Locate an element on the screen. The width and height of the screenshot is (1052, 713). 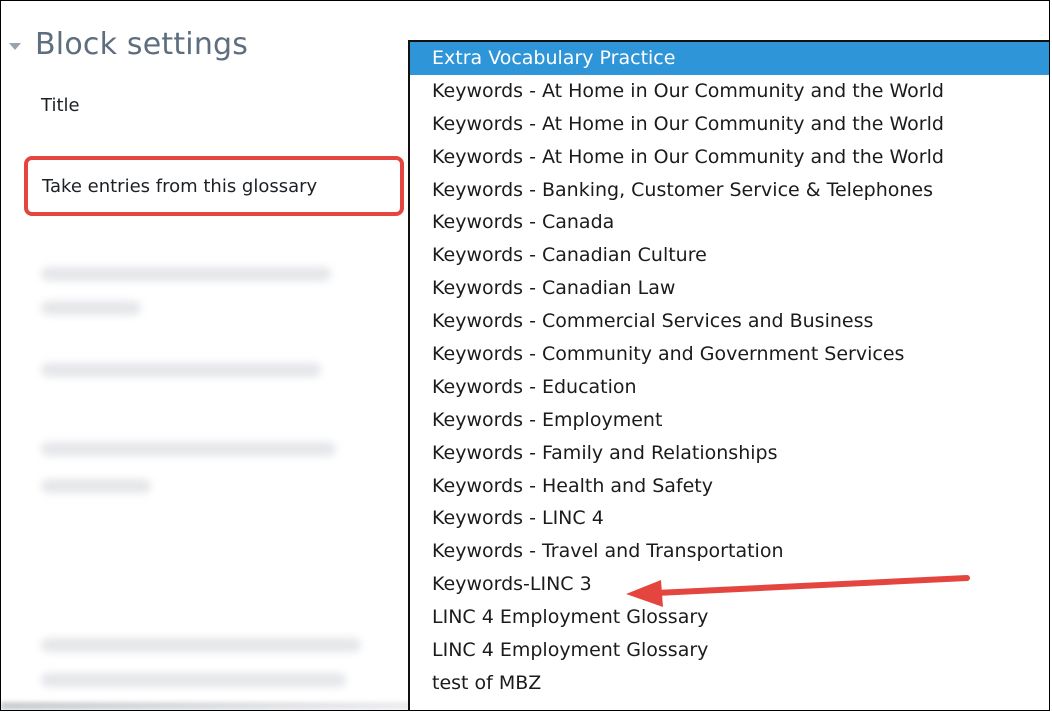
glossary-option: Keywords - LINC 4 is located at coordinates (729, 518).